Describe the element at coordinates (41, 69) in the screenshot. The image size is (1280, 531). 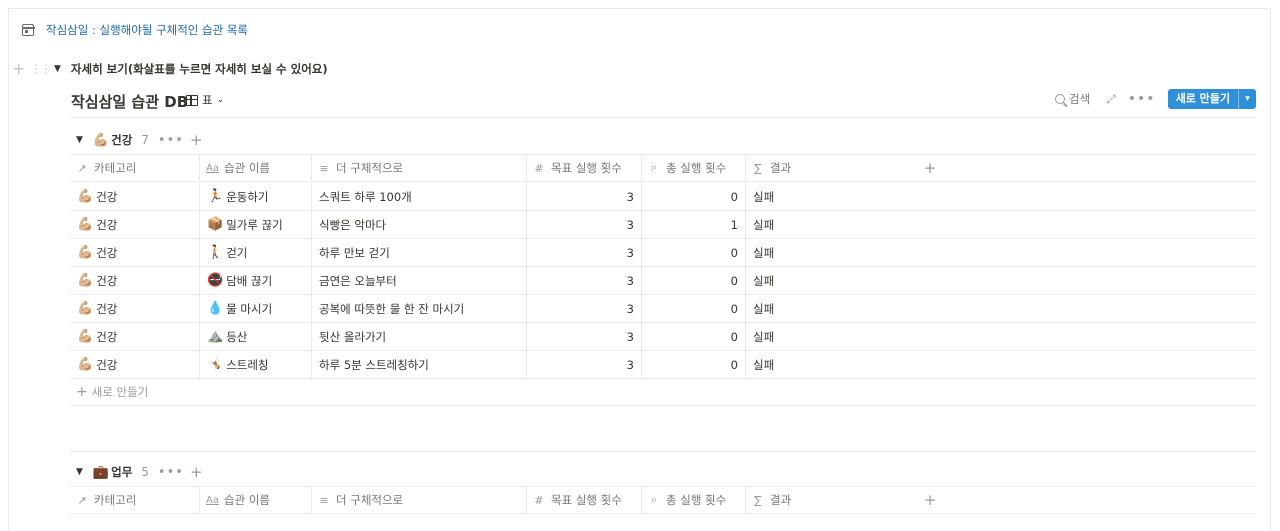
I see `drag-handle-icon: ⋮⋮` at that location.